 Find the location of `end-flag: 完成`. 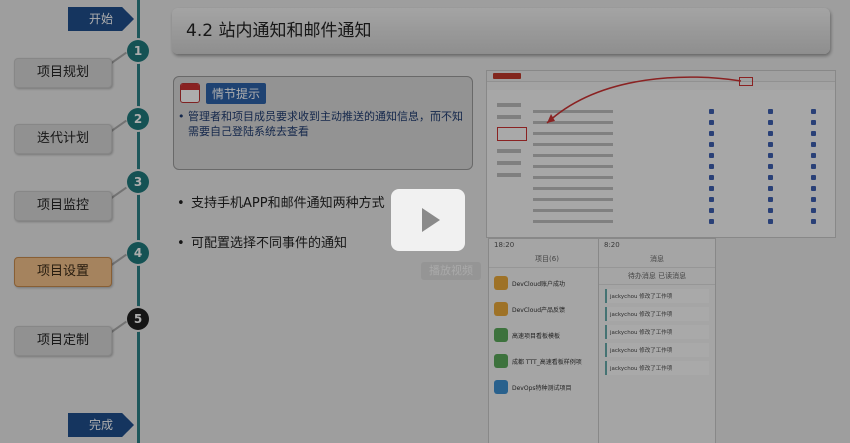

end-flag: 完成 is located at coordinates (101, 425).